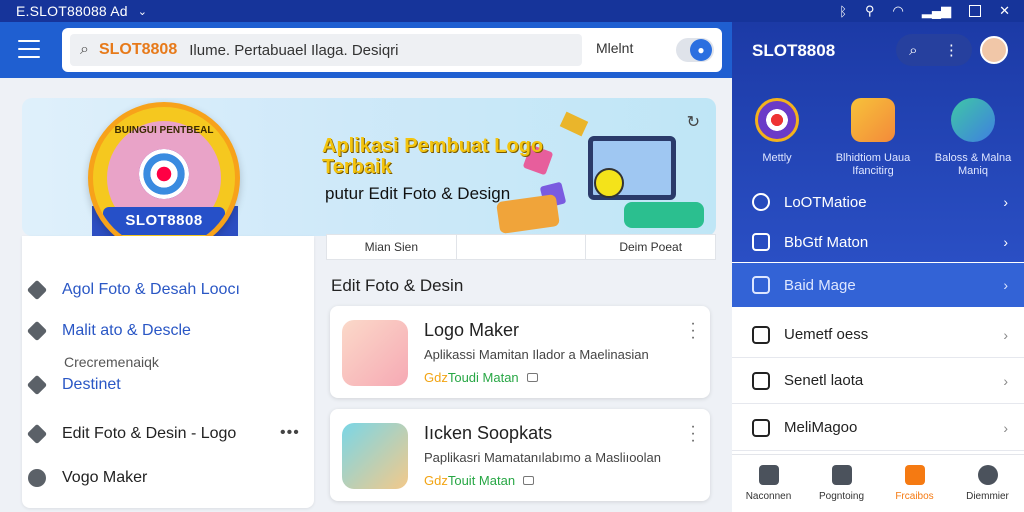  I want to click on square-icon, so click(975, 11).